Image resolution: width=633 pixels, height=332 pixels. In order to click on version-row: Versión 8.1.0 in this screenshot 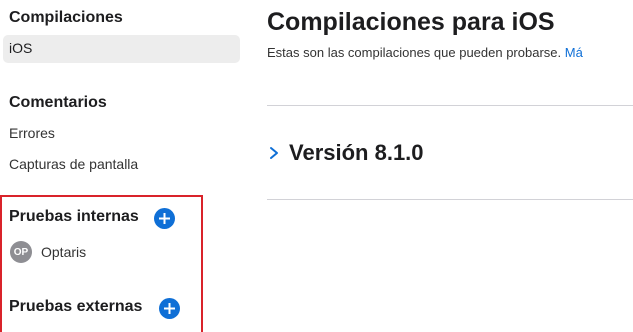, I will do `click(345, 153)`.